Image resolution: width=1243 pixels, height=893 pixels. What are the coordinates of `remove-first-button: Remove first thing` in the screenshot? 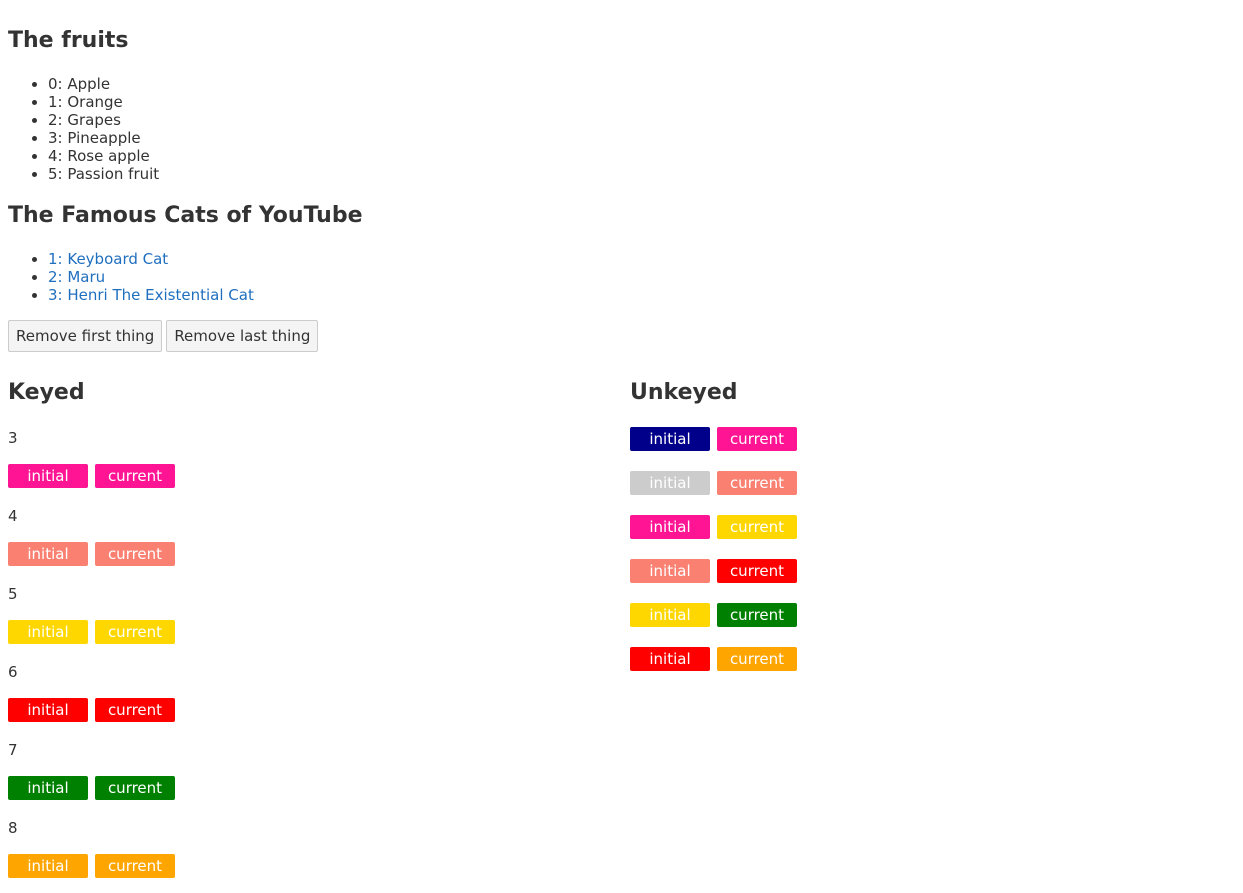 It's located at (85, 336).